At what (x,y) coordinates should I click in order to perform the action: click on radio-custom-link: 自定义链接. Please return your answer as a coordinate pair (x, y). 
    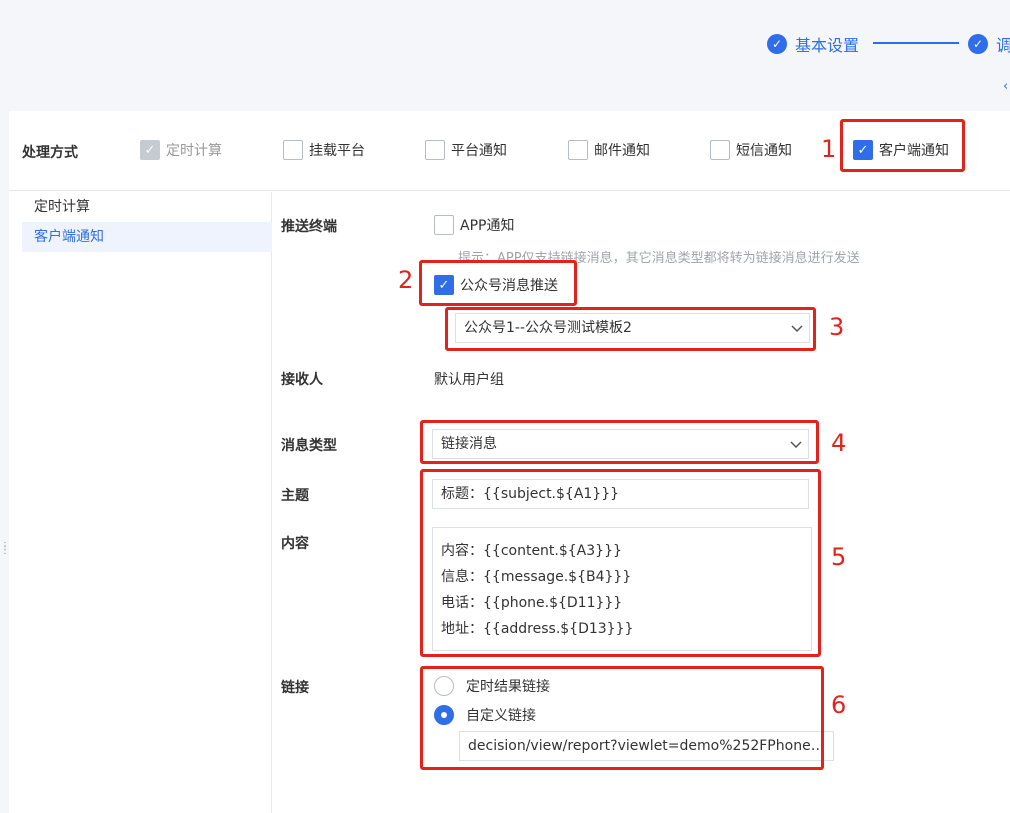
    Looking at the image, I should click on (485, 715).